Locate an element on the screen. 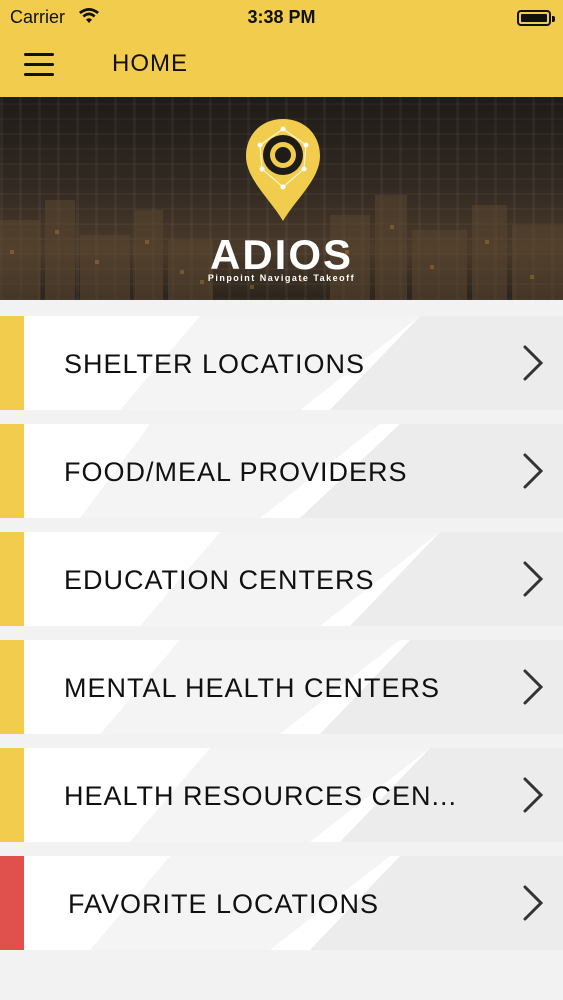 This screenshot has width=563, height=1000. brand-name: ADIOS is located at coordinates (281, 254).